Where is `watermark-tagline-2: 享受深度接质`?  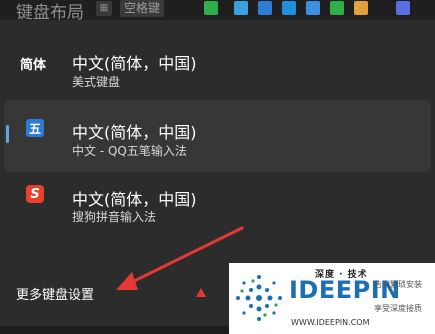
watermark-tagline-2: 享受深度接质 is located at coordinates (398, 308).